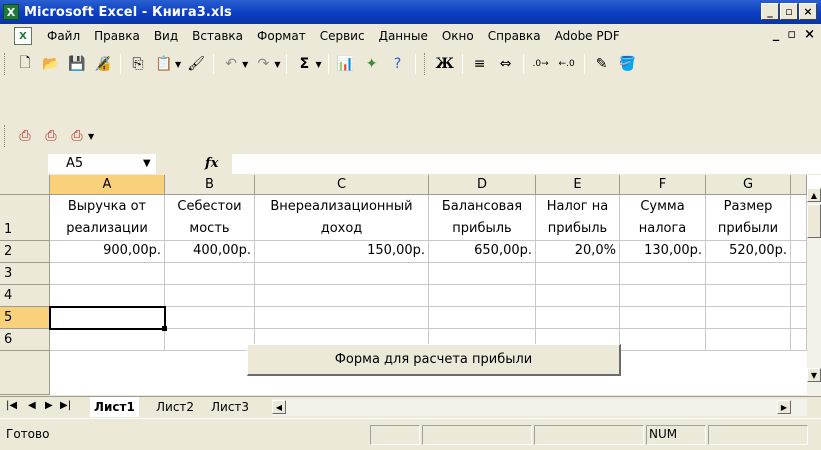  Describe the element at coordinates (77, 64) in the screenshot. I see `save-button: 💾` at that location.